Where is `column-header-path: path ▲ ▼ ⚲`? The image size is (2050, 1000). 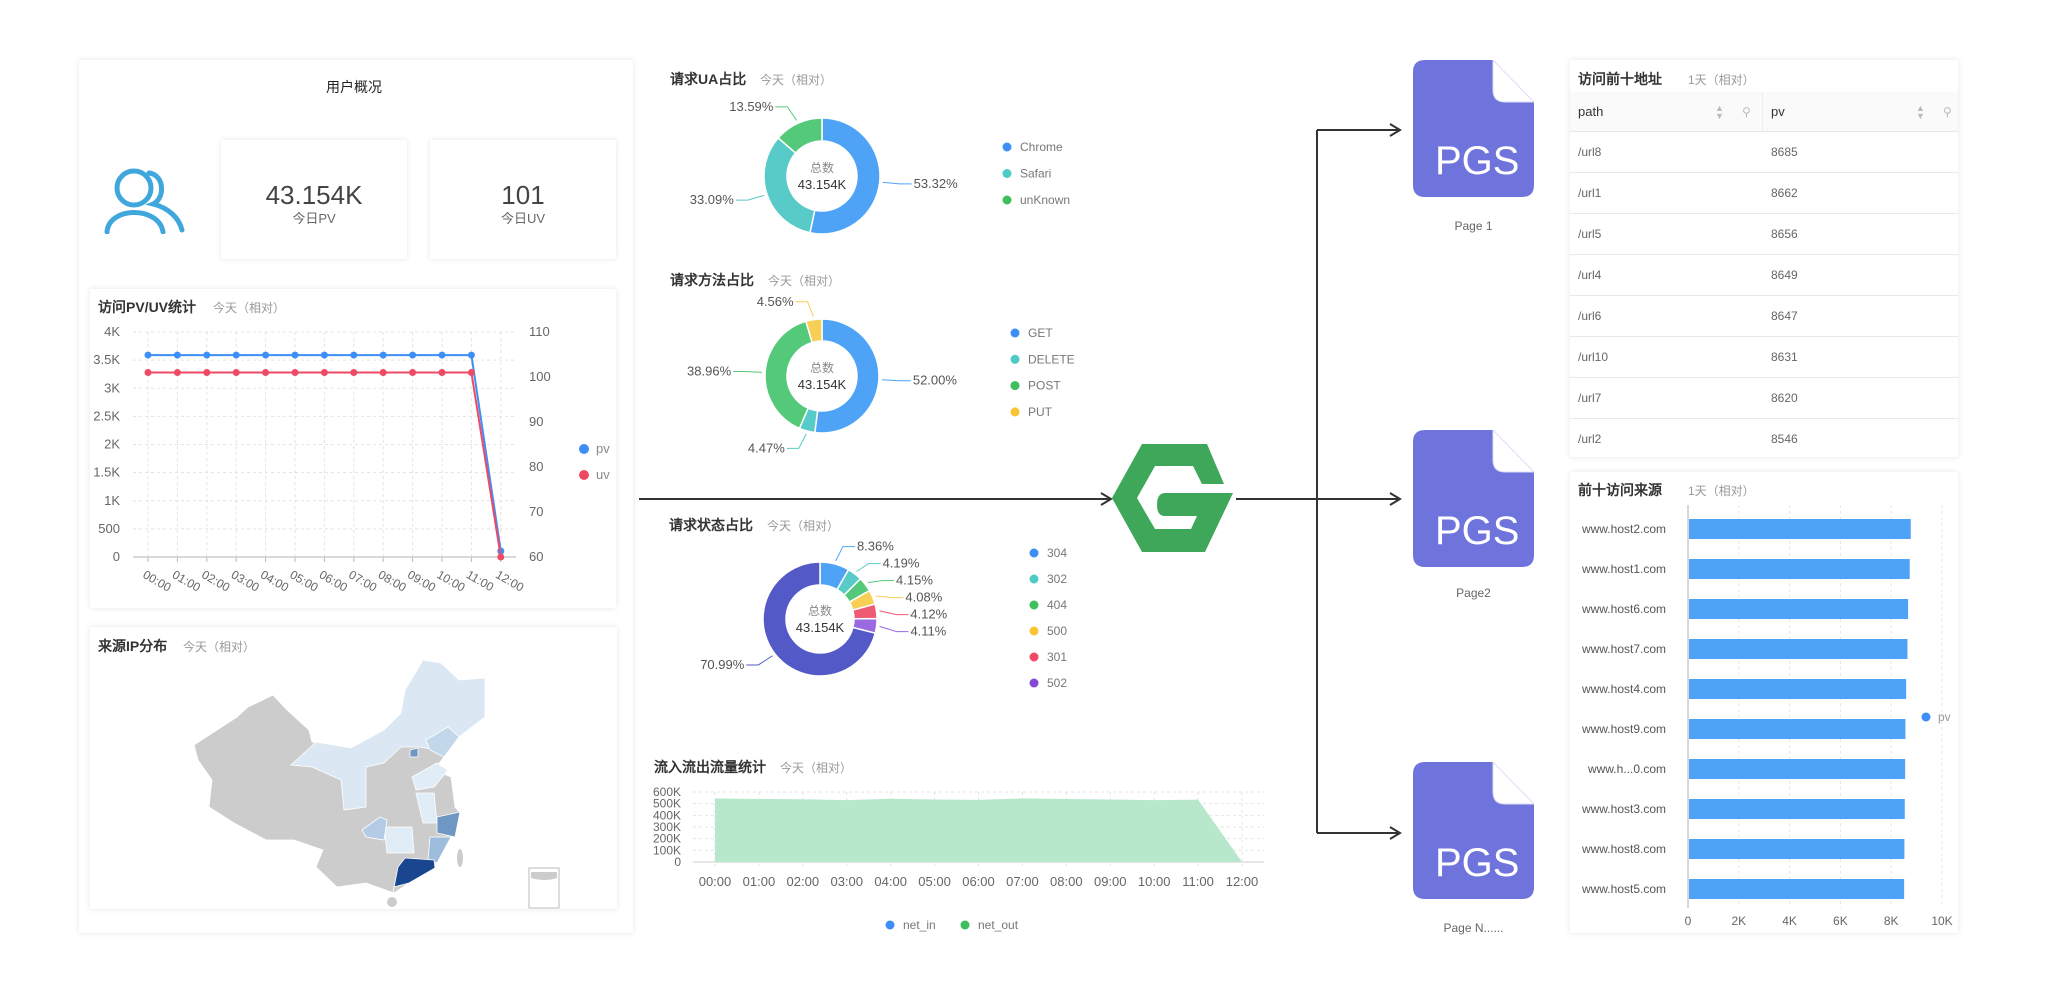 column-header-path: path ▲ ▼ ⚲ is located at coordinates (1666, 112).